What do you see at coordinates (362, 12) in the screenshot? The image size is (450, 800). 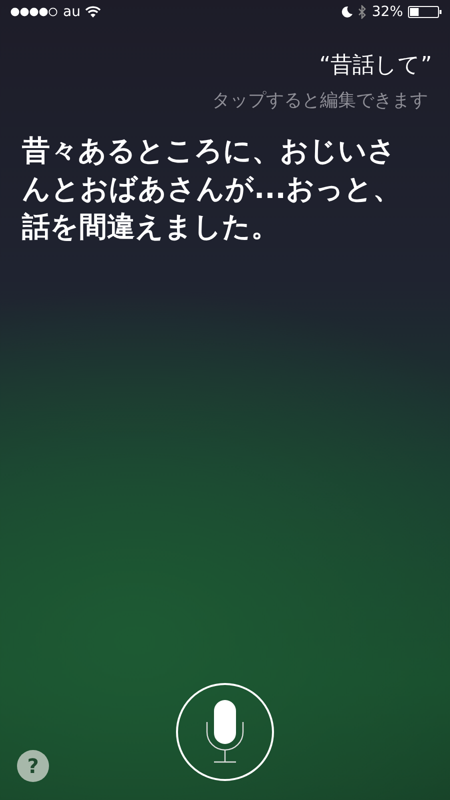 I see `bluetooth-icon` at bounding box center [362, 12].